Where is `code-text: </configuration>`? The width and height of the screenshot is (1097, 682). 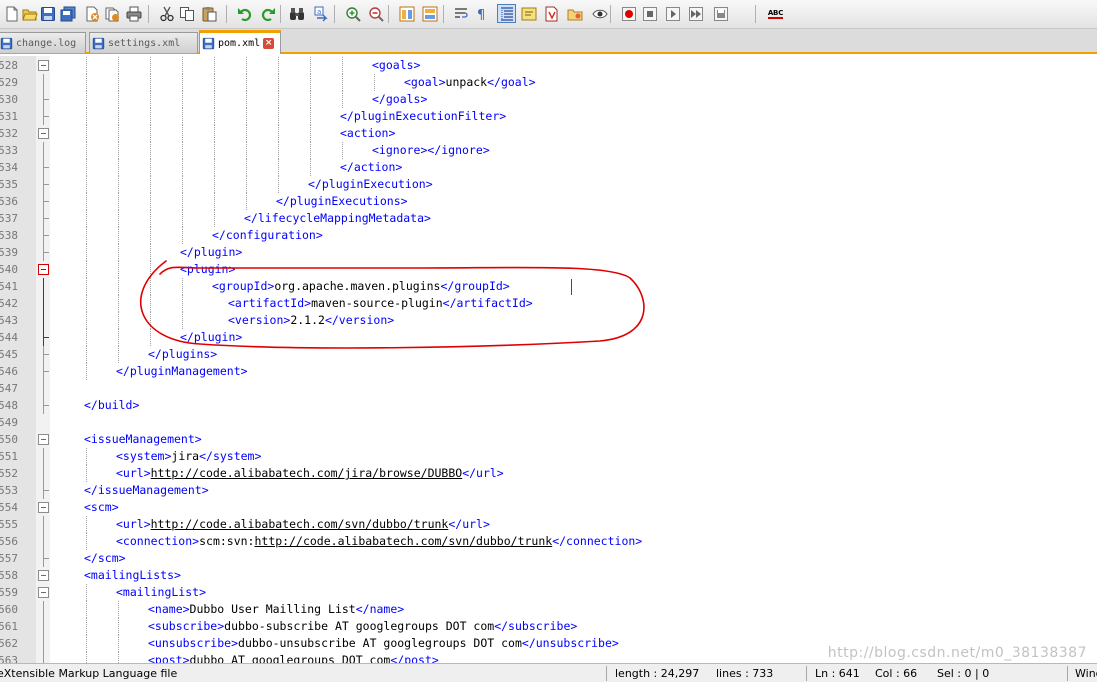 code-text: </configuration> is located at coordinates (267, 235).